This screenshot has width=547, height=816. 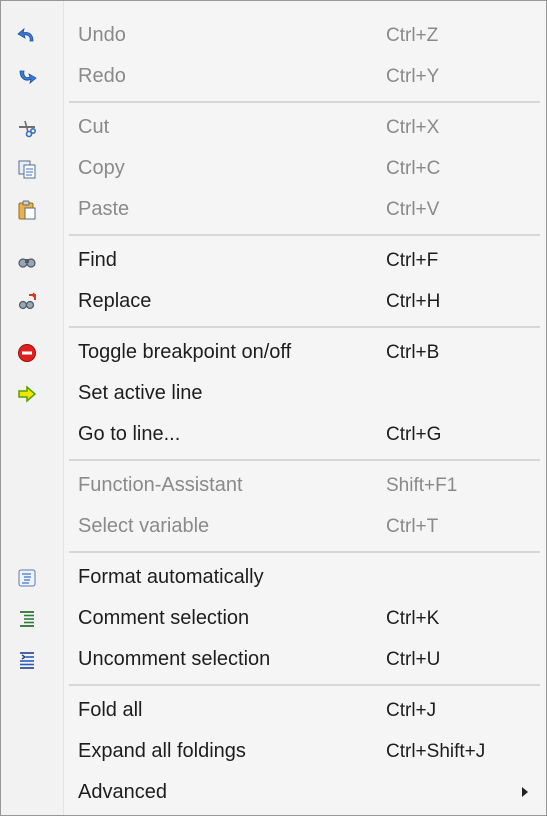 I want to click on menu-item-label: Find, so click(x=97, y=260).